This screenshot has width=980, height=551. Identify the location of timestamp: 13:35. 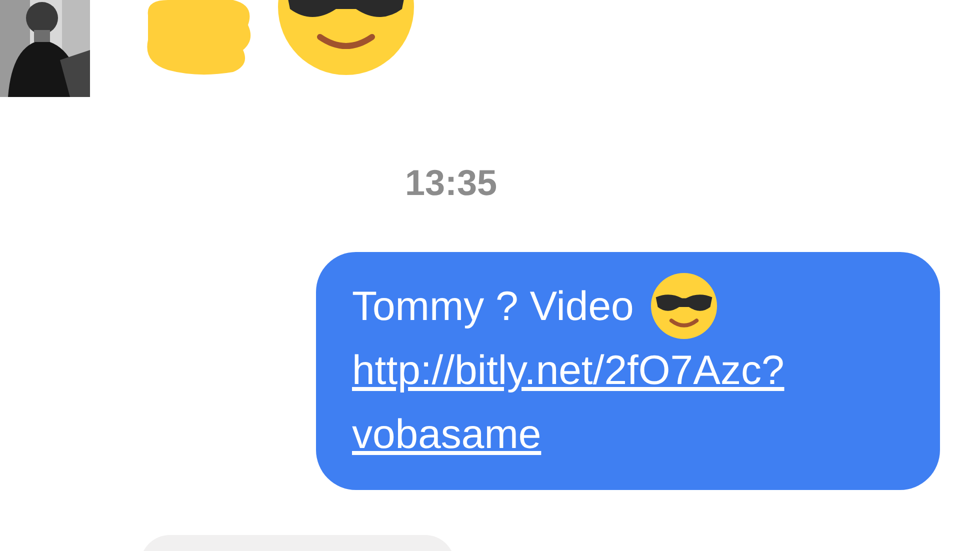
(451, 183).